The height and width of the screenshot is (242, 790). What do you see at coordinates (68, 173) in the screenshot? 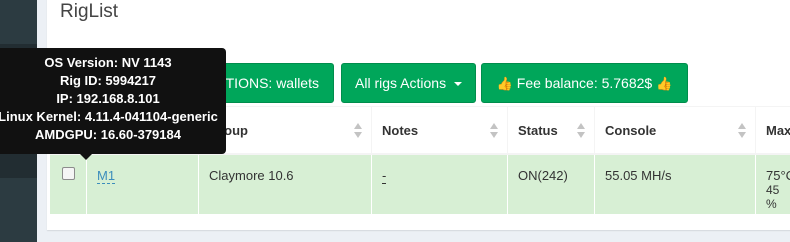
I see `row-checkbox` at bounding box center [68, 173].